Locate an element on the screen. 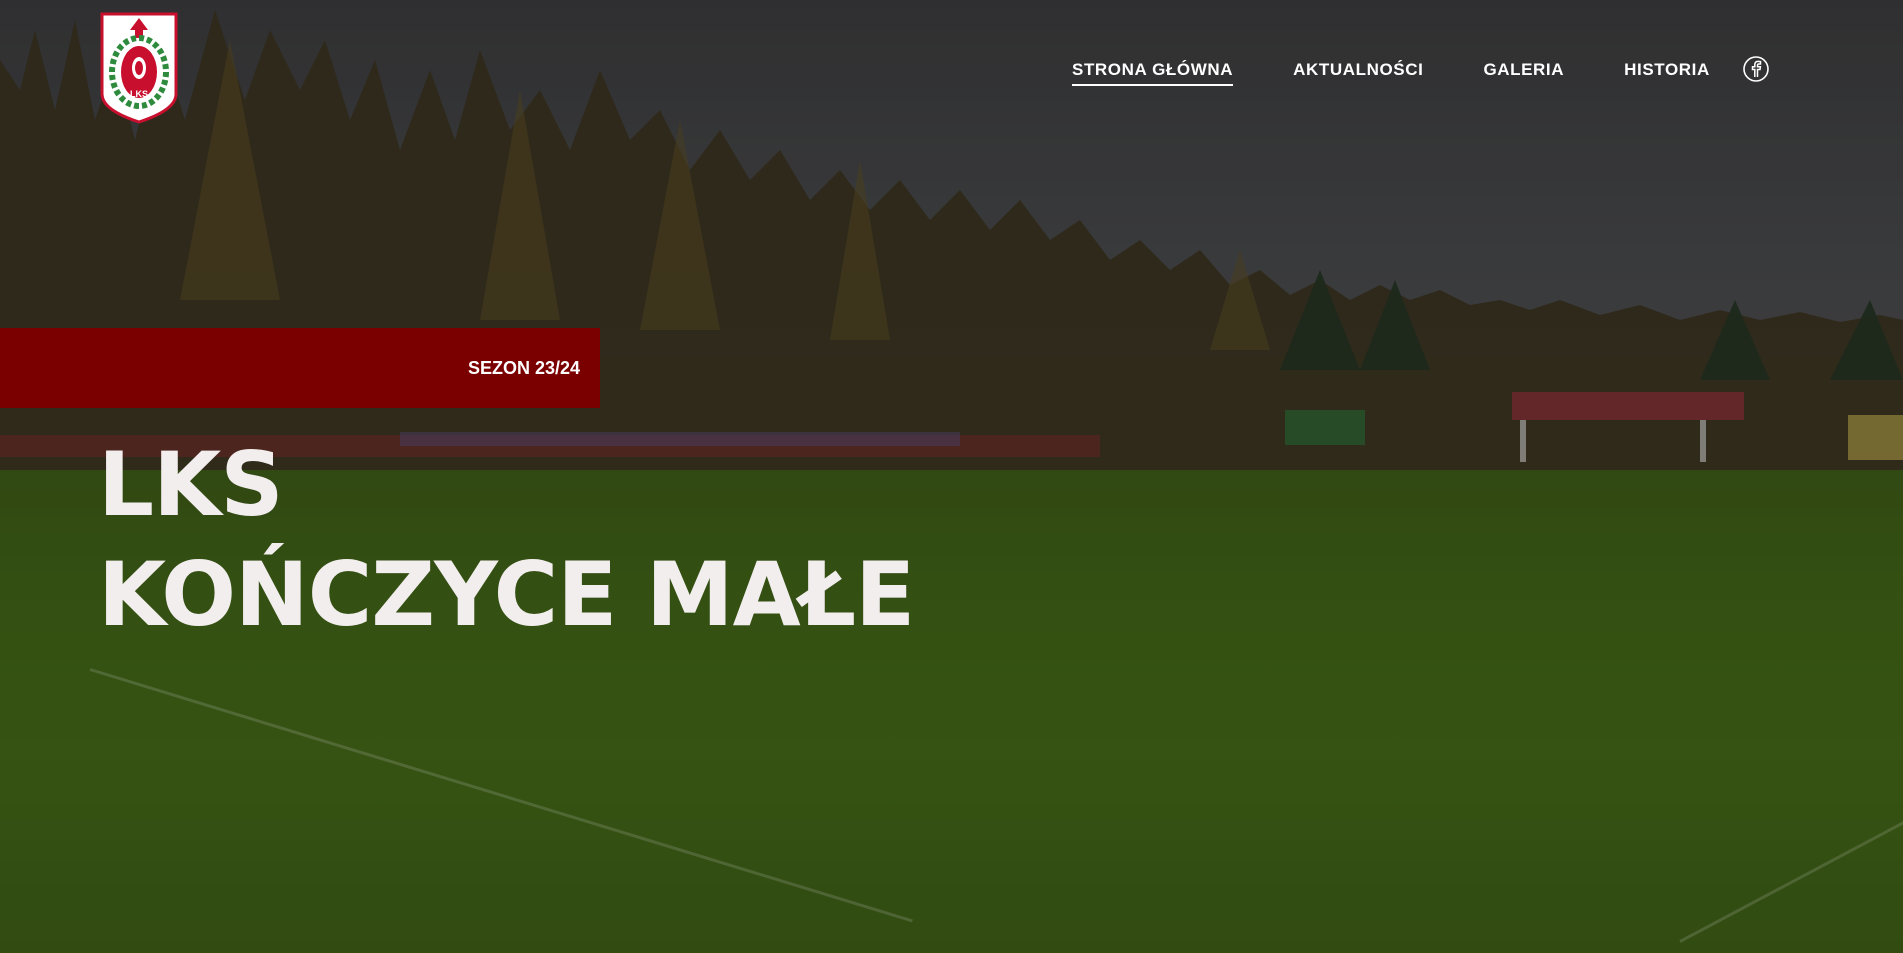  nav-news: AKTUALNOŚCI is located at coordinates (1358, 72).